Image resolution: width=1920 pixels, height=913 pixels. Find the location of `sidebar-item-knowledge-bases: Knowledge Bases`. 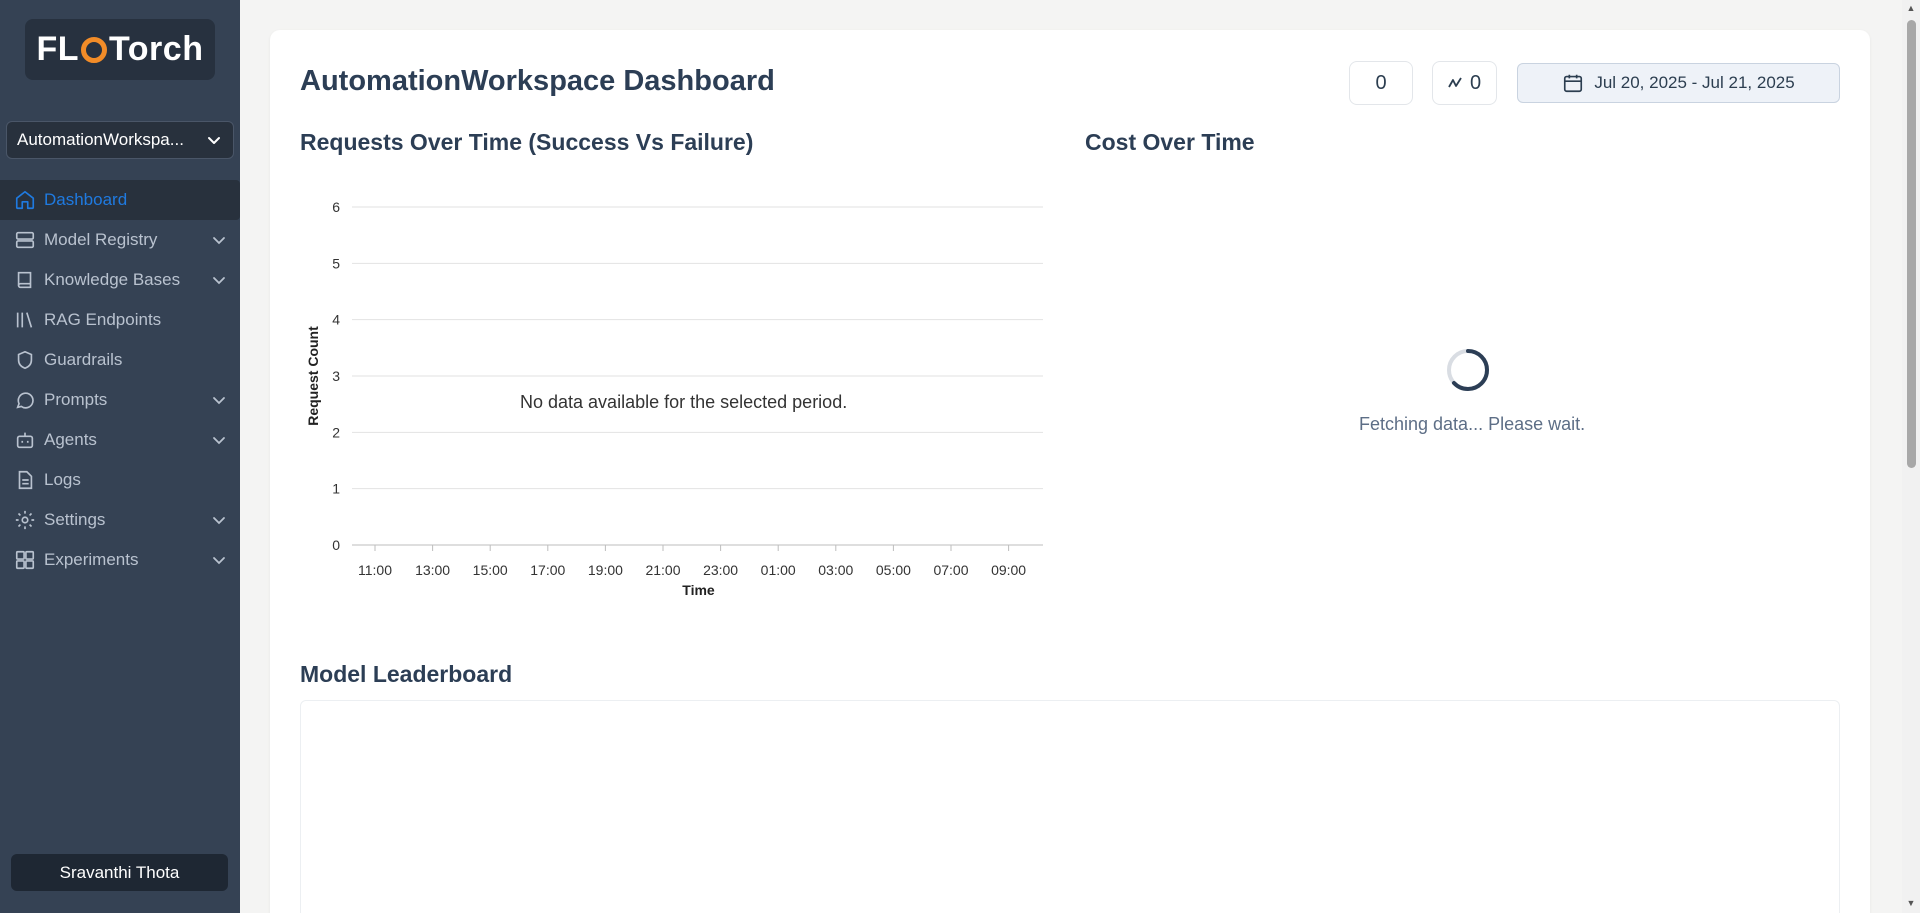

sidebar-item-knowledge-bases: Knowledge Bases is located at coordinates (120, 280).